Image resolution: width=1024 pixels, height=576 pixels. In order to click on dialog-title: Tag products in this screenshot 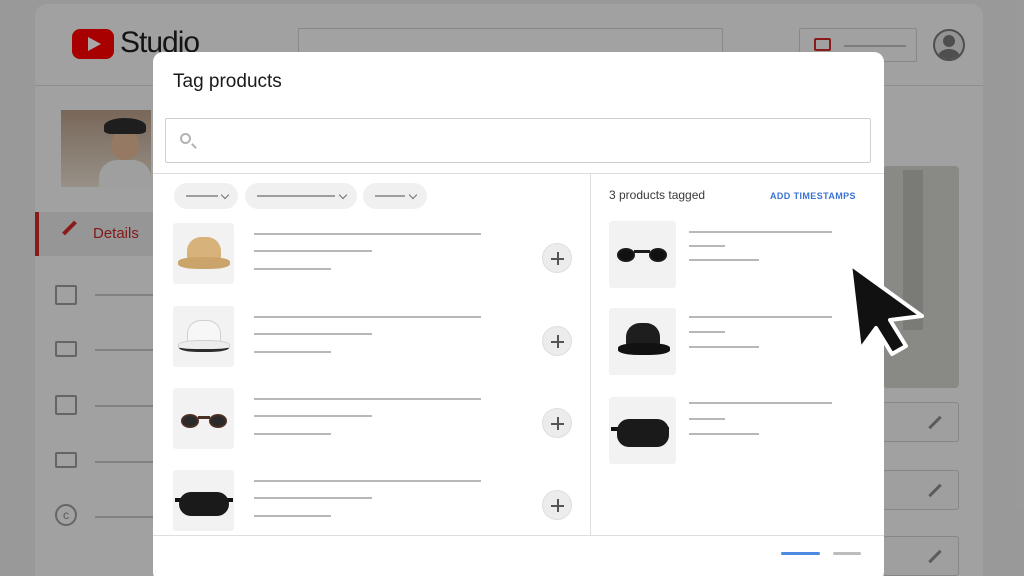, I will do `click(227, 81)`.